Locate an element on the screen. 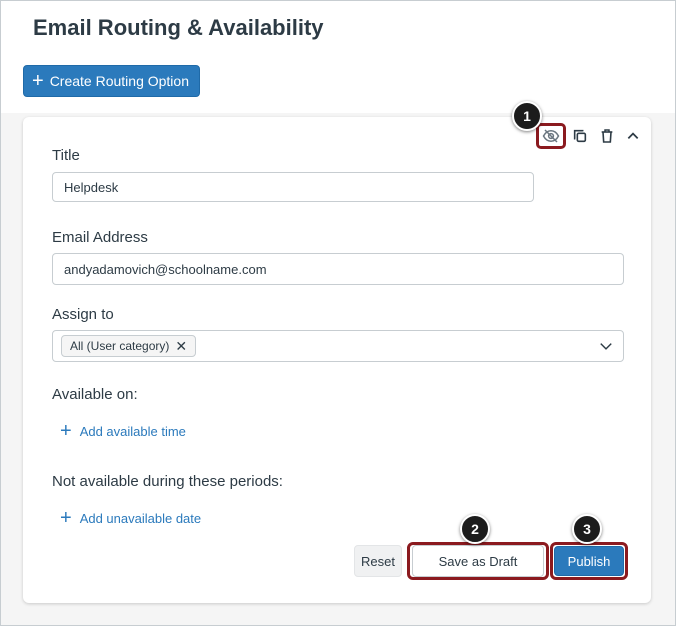  page-title: Email Routing & Availability is located at coordinates (178, 27).